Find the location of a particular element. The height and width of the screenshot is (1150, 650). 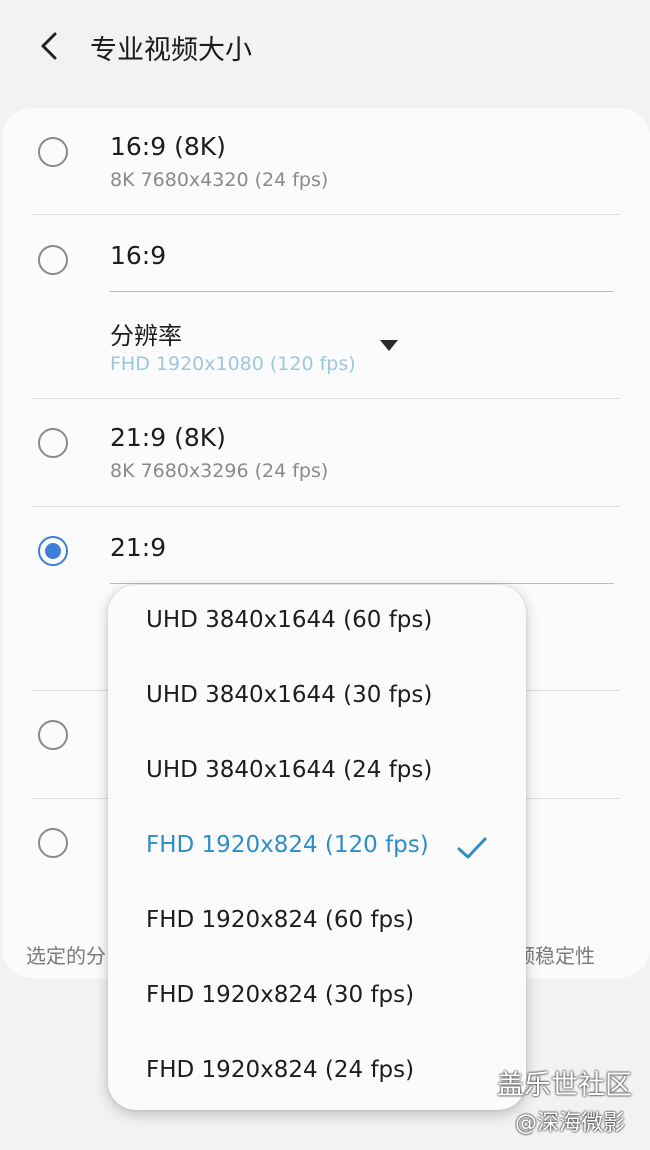

resolution-label: 分辨率 is located at coordinates (146, 336).